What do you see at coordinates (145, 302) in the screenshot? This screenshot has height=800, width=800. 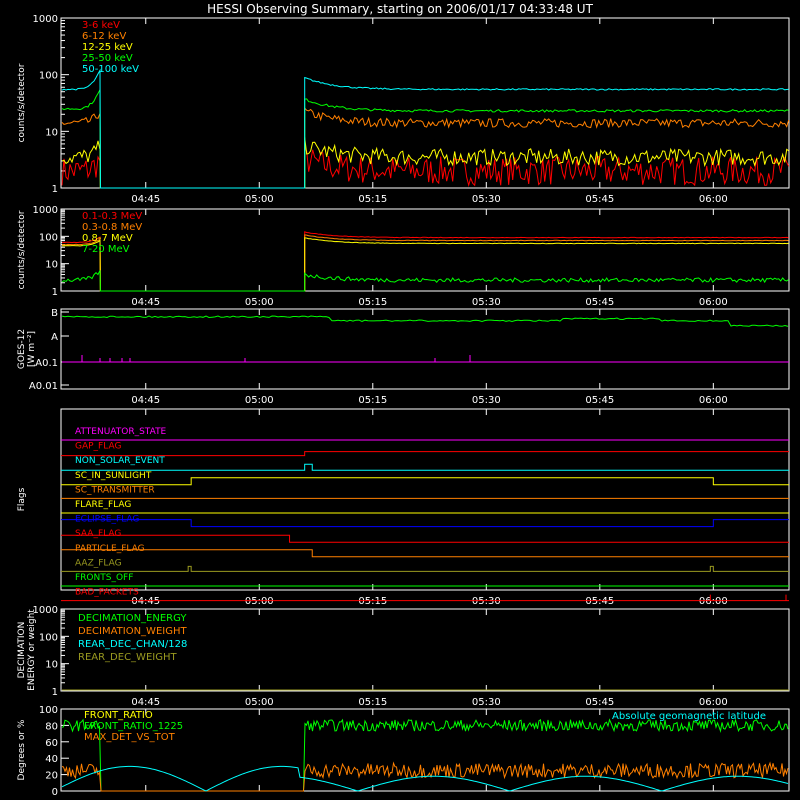 I see `highE-xtick-label-0: 04:45` at bounding box center [145, 302].